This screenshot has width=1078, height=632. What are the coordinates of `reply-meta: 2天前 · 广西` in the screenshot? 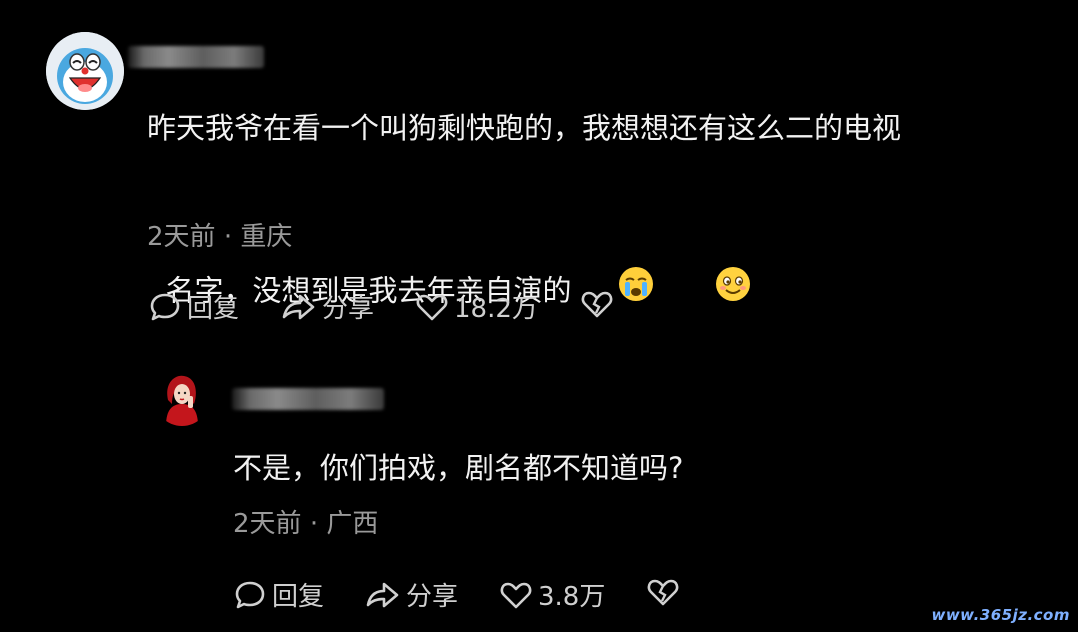 It's located at (305, 521).